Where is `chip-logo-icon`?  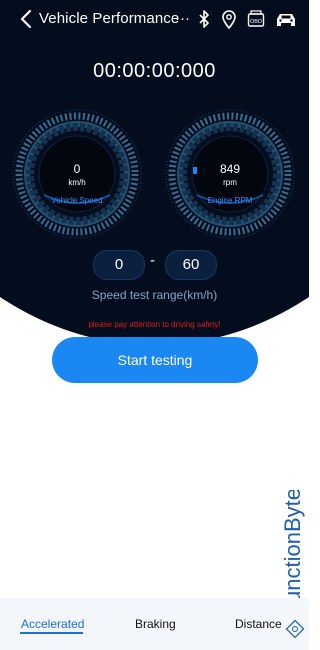
chip-logo-icon is located at coordinates (295, 629).